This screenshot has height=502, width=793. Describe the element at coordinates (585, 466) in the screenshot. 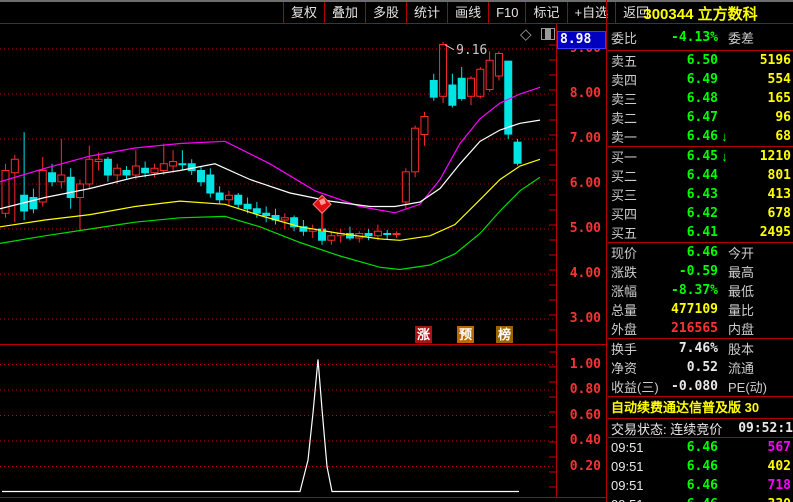

I see `axis-label-sub: 0.20` at that location.